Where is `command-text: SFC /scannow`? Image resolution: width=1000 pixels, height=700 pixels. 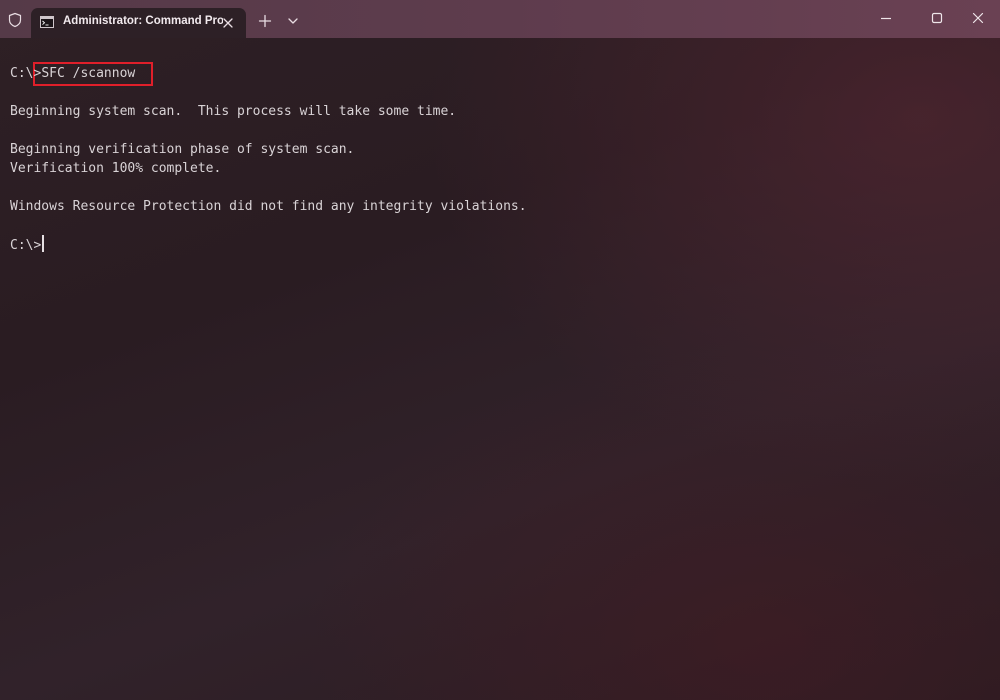
command-text: SFC /scannow is located at coordinates (88, 73).